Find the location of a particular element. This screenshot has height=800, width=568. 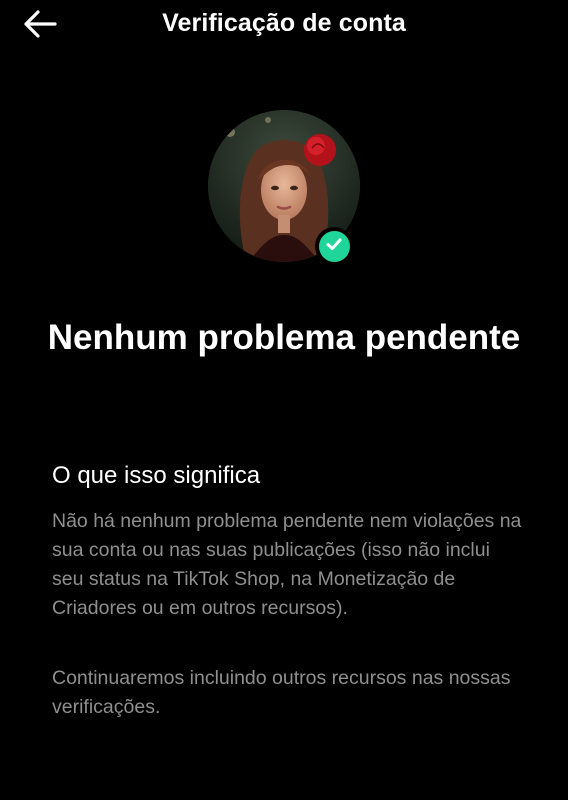

top-bar: Verificação de conta is located at coordinates (284, 26).